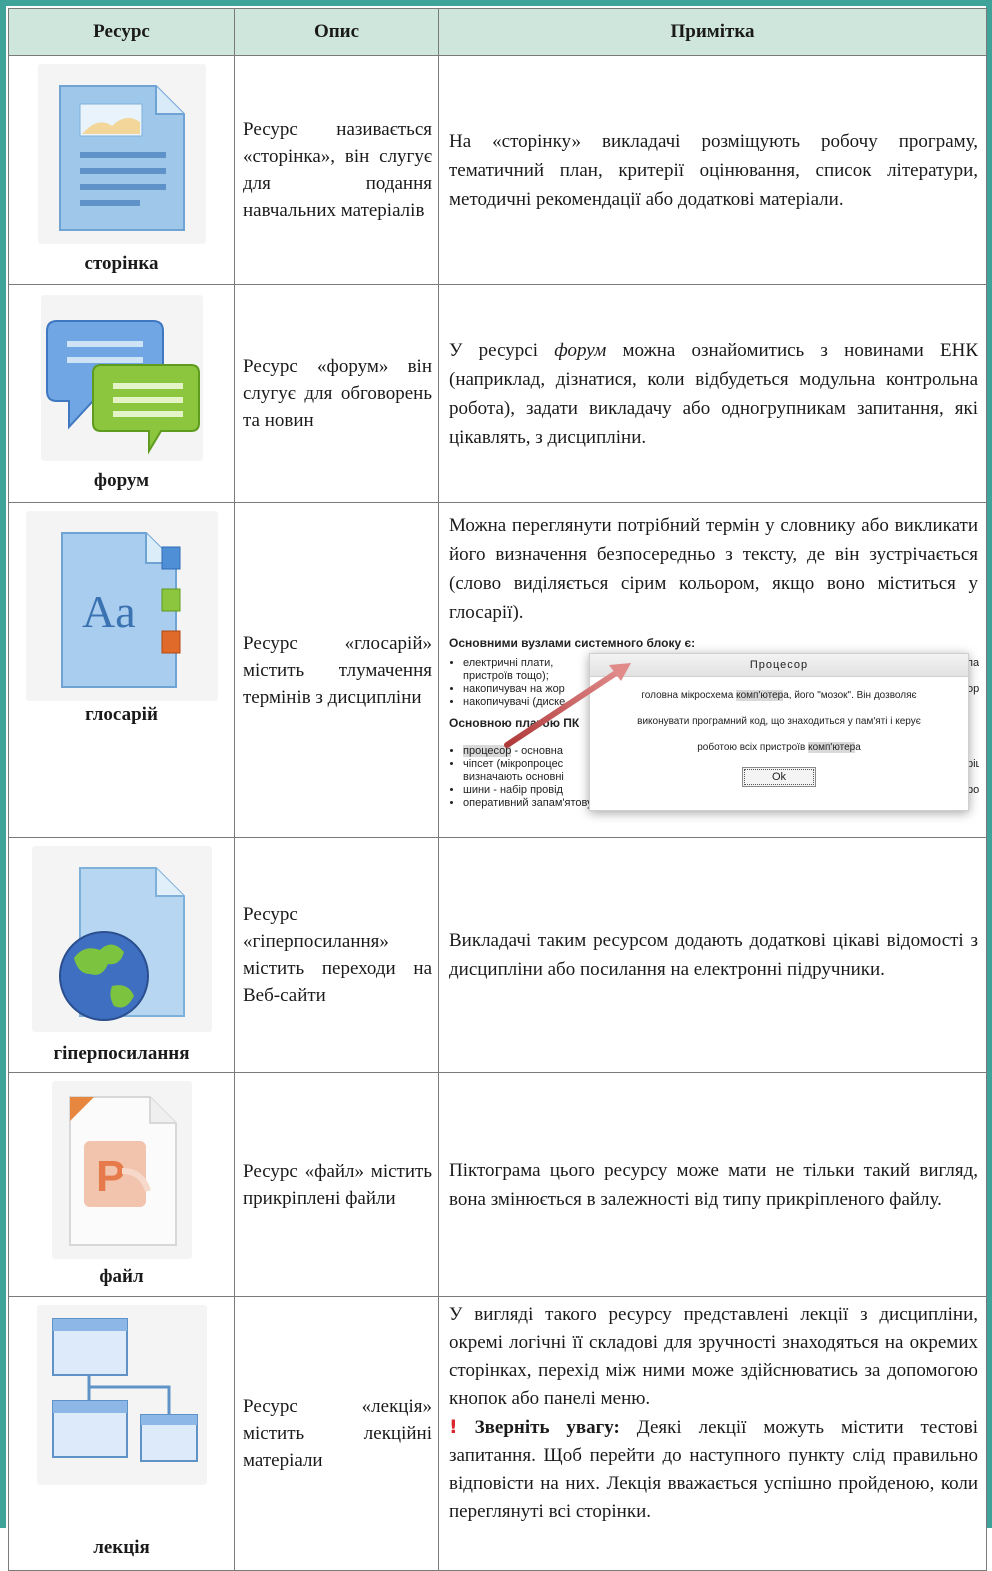  What do you see at coordinates (121, 1547) in the screenshot?
I see `resource-label: лекція` at bounding box center [121, 1547].